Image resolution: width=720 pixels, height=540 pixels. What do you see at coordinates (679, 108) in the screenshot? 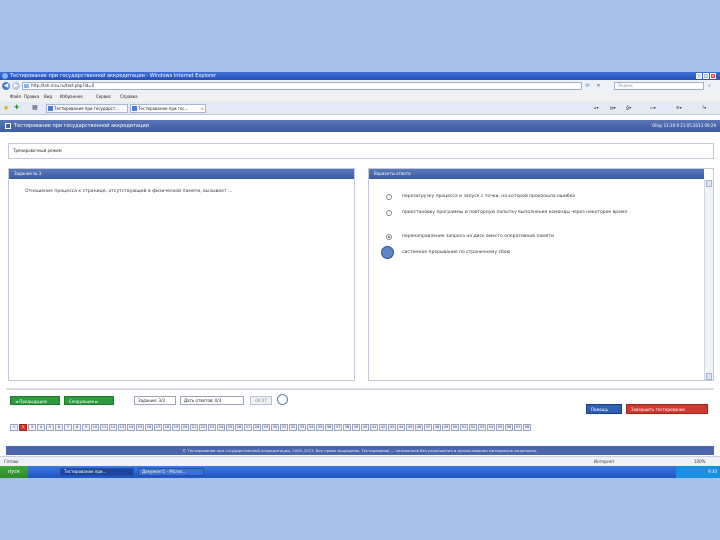
I see `tools-menu-icon: ⚙▾` at bounding box center [679, 108].